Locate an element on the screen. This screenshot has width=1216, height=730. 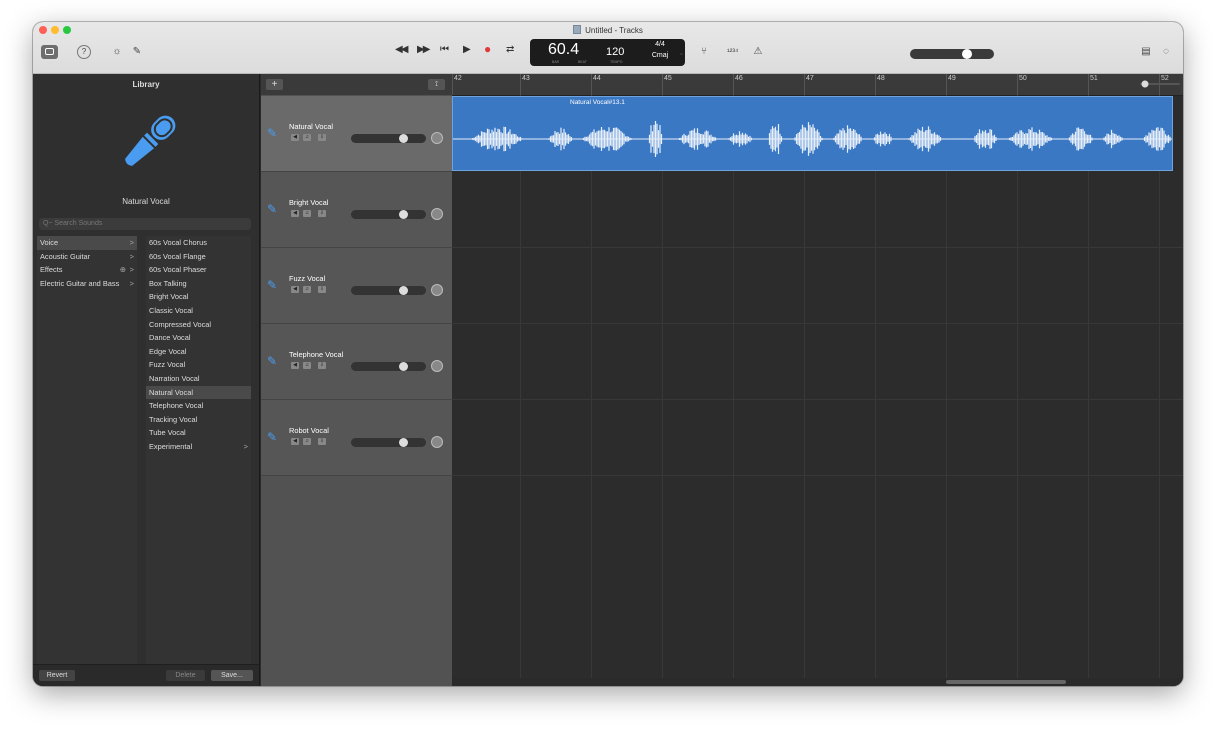
tuner-icon: ⑂ is located at coordinates (704, 52).